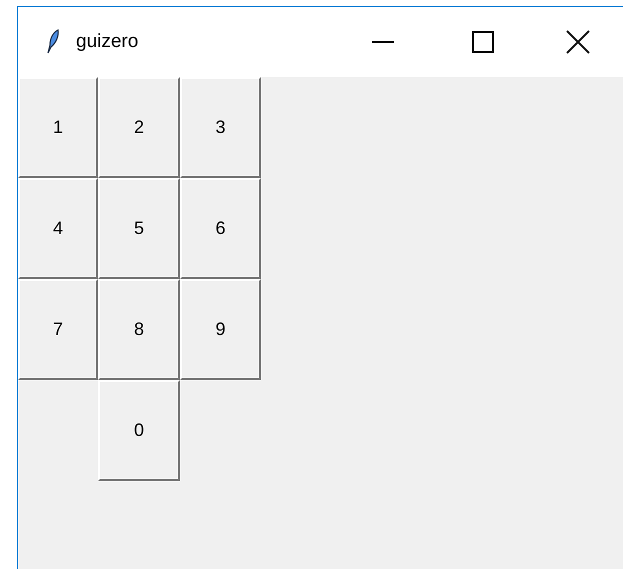 This screenshot has height=569, width=623. Describe the element at coordinates (220, 228) in the screenshot. I see `key-button: 6` at that location.